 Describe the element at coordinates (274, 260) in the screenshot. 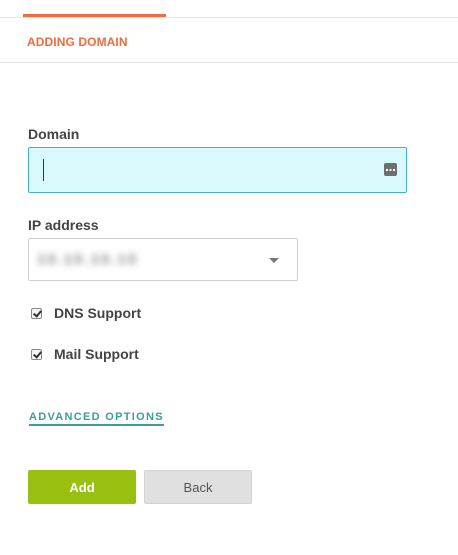

I see `chevron-down-icon` at that location.